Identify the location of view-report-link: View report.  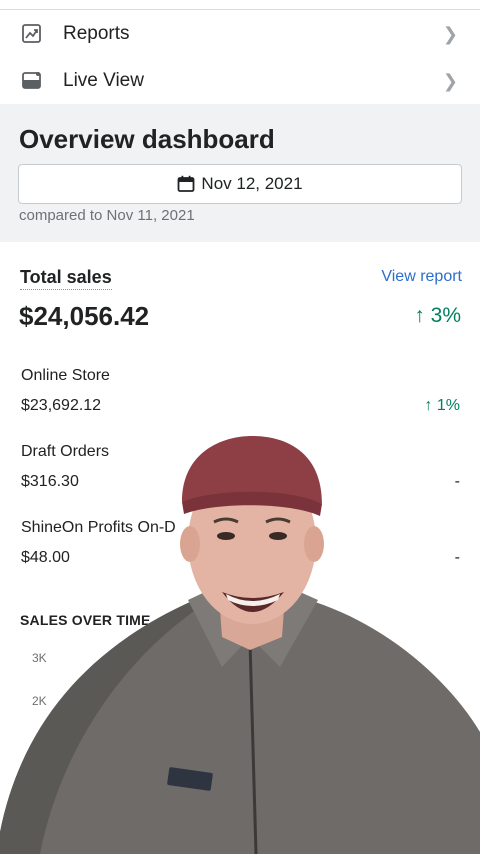
(421, 277).